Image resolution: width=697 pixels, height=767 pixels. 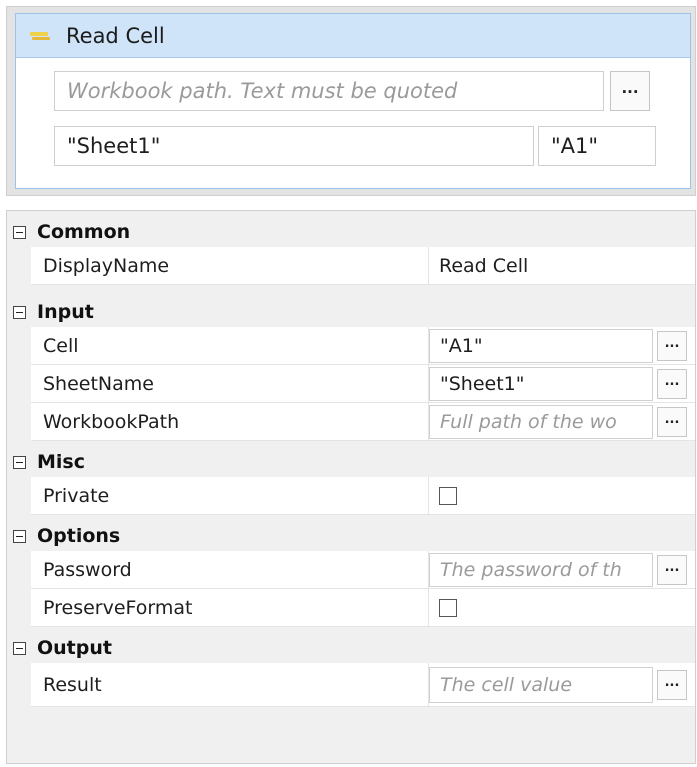 I want to click on private-checkbox, so click(x=448, y=496).